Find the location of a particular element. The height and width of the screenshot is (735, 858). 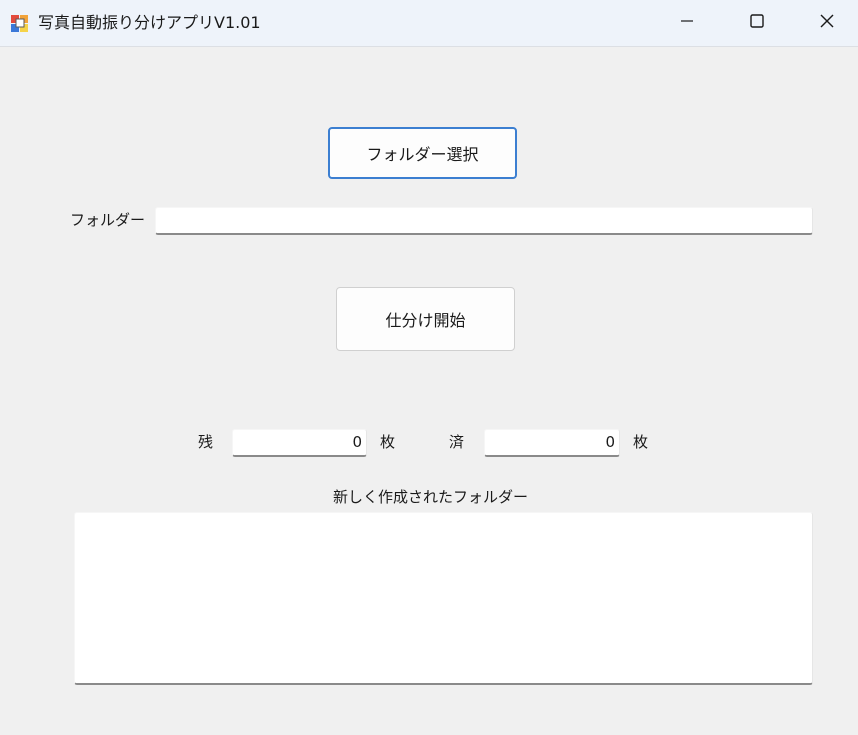

minimize-icon is located at coordinates (687, 23).